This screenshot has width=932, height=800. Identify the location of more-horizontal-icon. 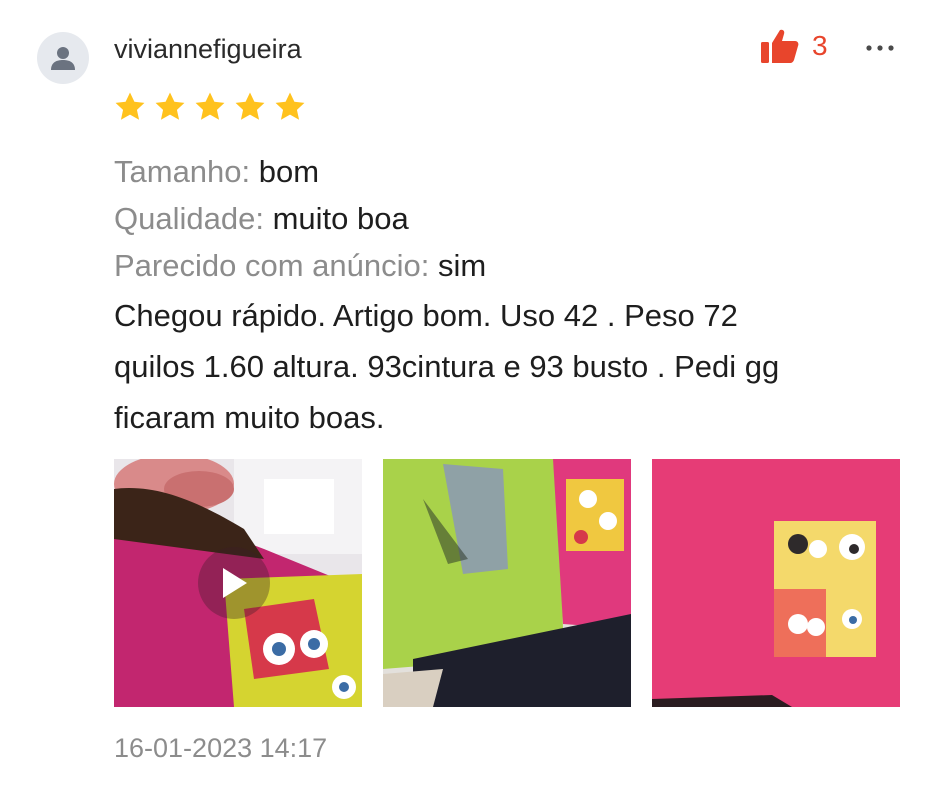
(880, 48).